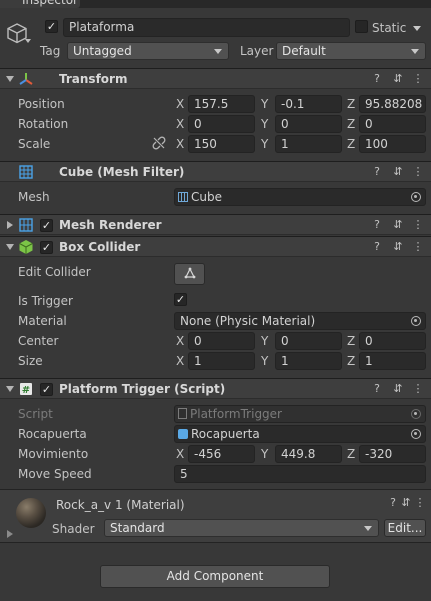 The width and height of the screenshot is (431, 601). Describe the element at coordinates (392, 144) in the screenshot. I see `scale-z-field: 100` at that location.